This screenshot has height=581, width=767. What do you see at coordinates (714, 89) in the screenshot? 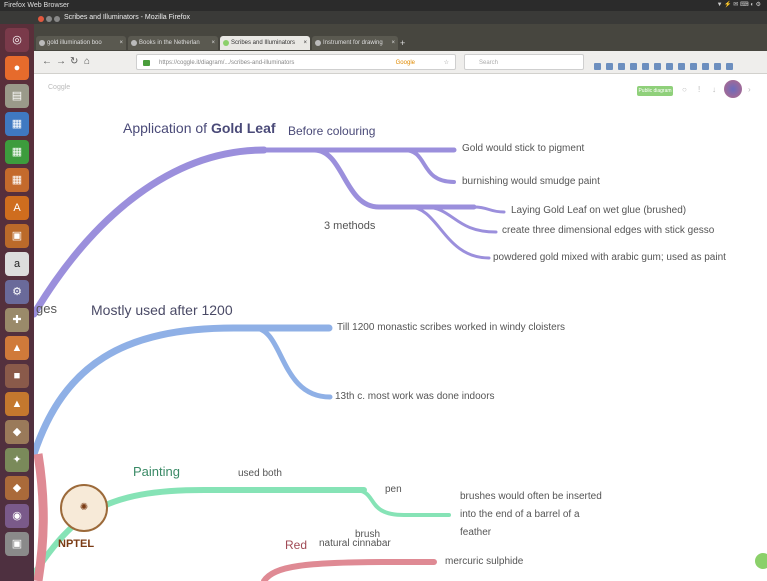
I see `download-icon: ↓` at bounding box center [714, 89].